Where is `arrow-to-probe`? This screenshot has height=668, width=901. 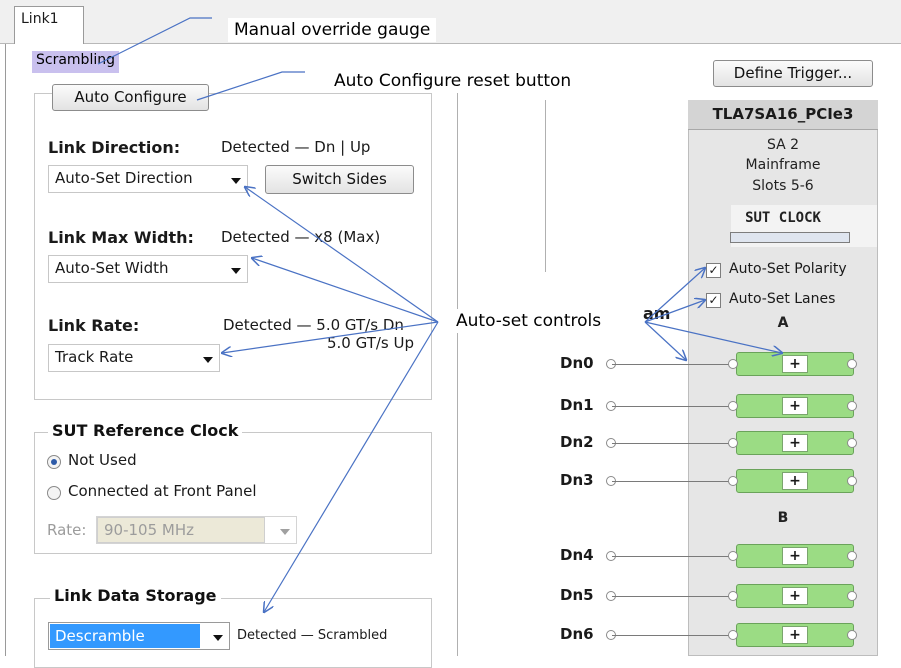
arrow-to-probe is located at coordinates (713, 337).